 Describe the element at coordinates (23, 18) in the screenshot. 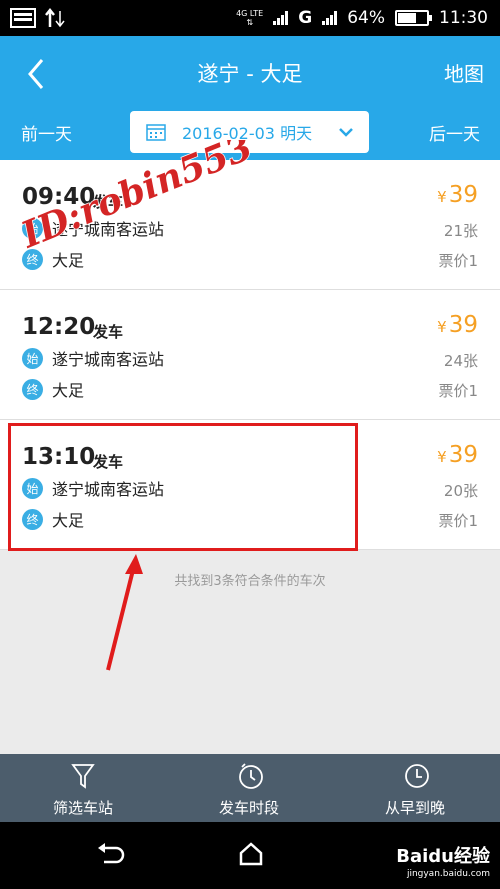

I see `notification-image-icon` at that location.